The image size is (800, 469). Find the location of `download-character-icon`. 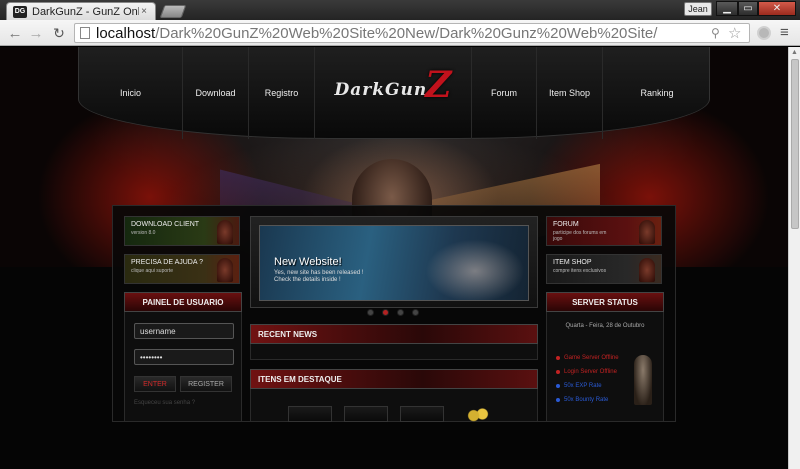

download-character-icon is located at coordinates (225, 232).